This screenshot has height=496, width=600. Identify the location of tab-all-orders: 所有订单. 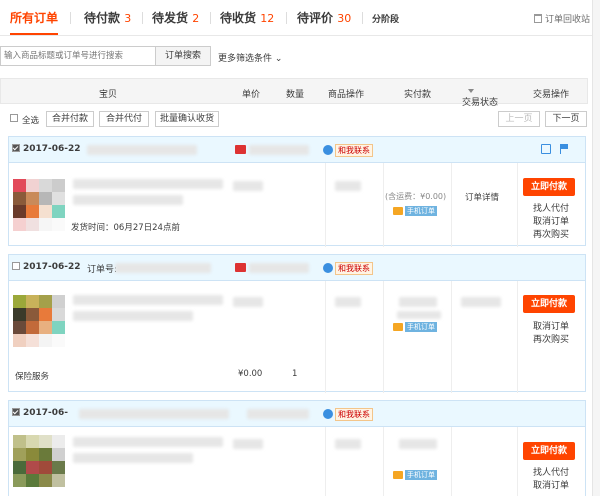
(34, 22).